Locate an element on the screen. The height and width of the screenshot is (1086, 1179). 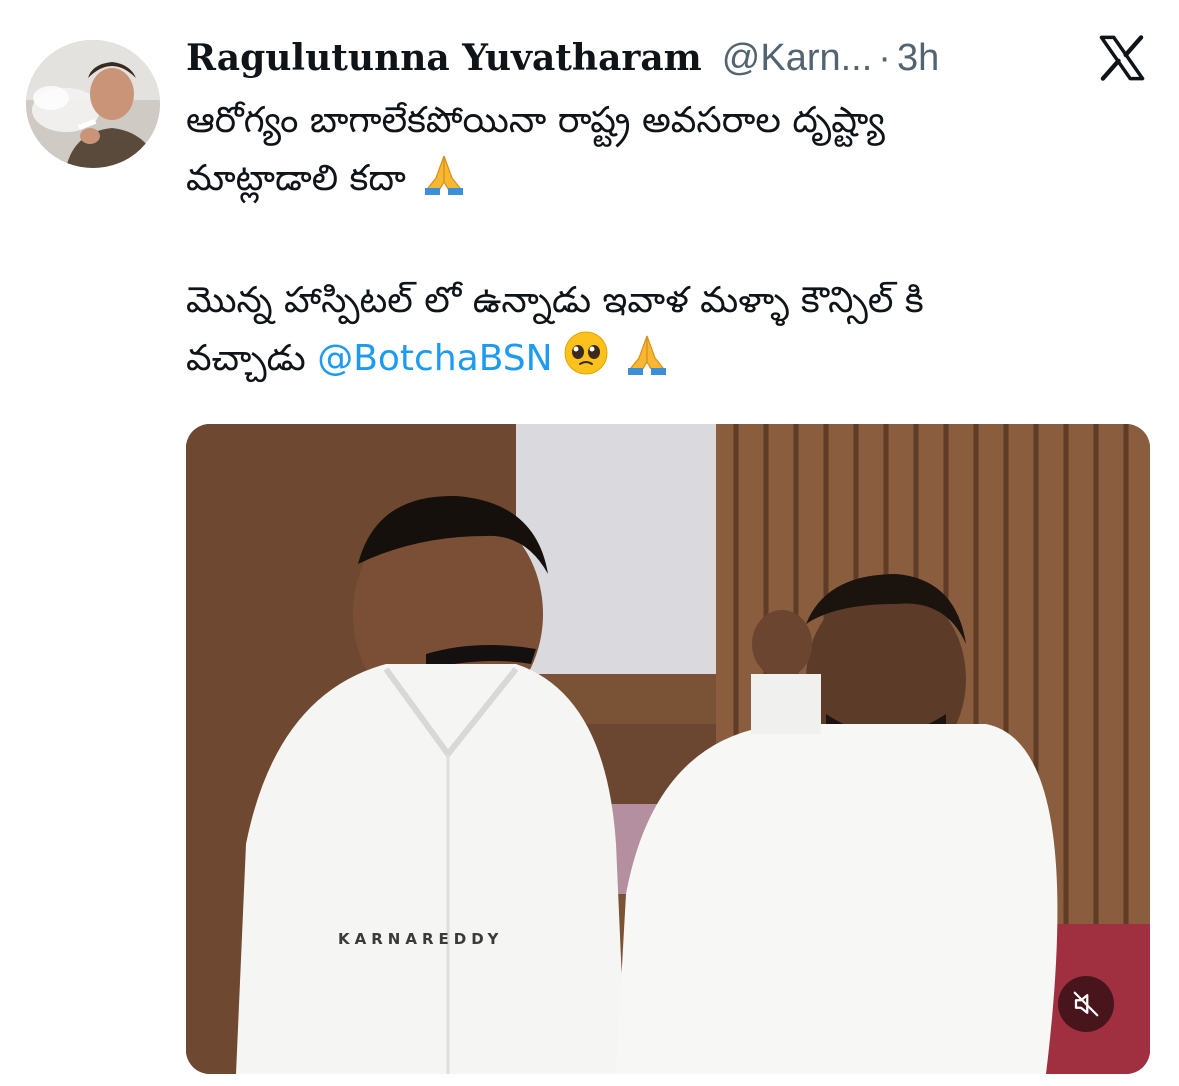
timestamp: 3h is located at coordinates (918, 58).